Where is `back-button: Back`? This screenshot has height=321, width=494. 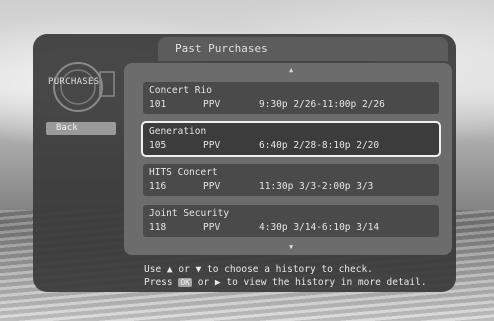
back-button: Back is located at coordinates (81, 128).